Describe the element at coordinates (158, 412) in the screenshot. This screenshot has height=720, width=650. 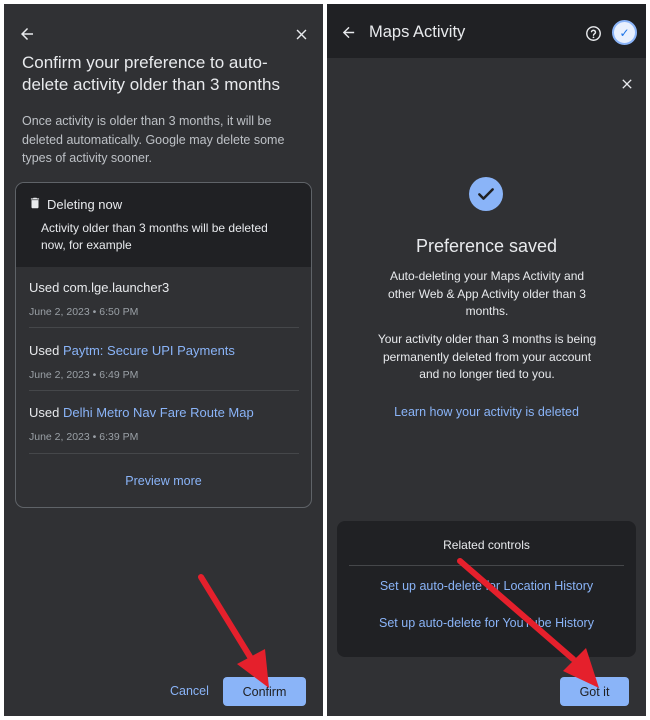
I see `activity-app-link: Delhi Metro Nav Fare Route Map` at that location.